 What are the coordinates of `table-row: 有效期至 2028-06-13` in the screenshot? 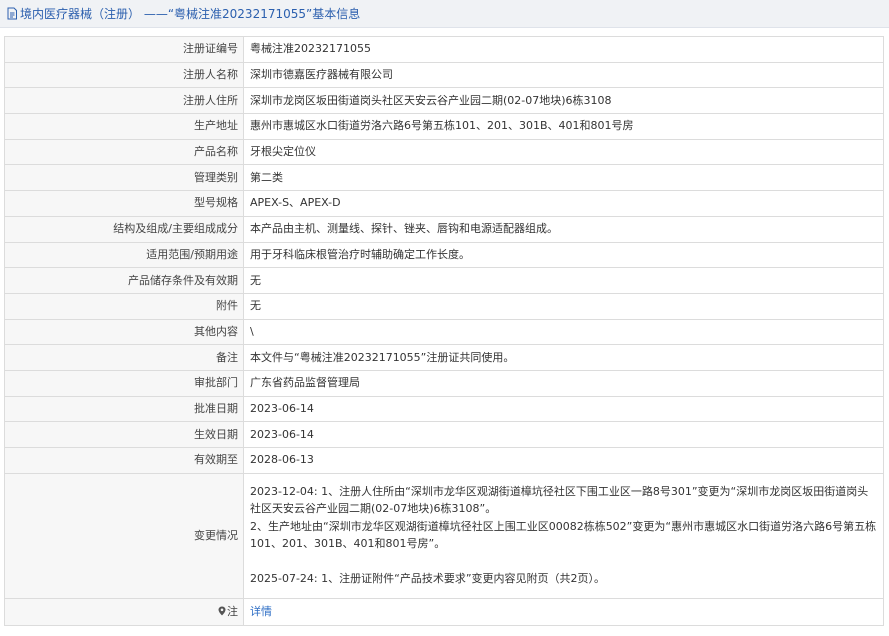 It's located at (444, 460).